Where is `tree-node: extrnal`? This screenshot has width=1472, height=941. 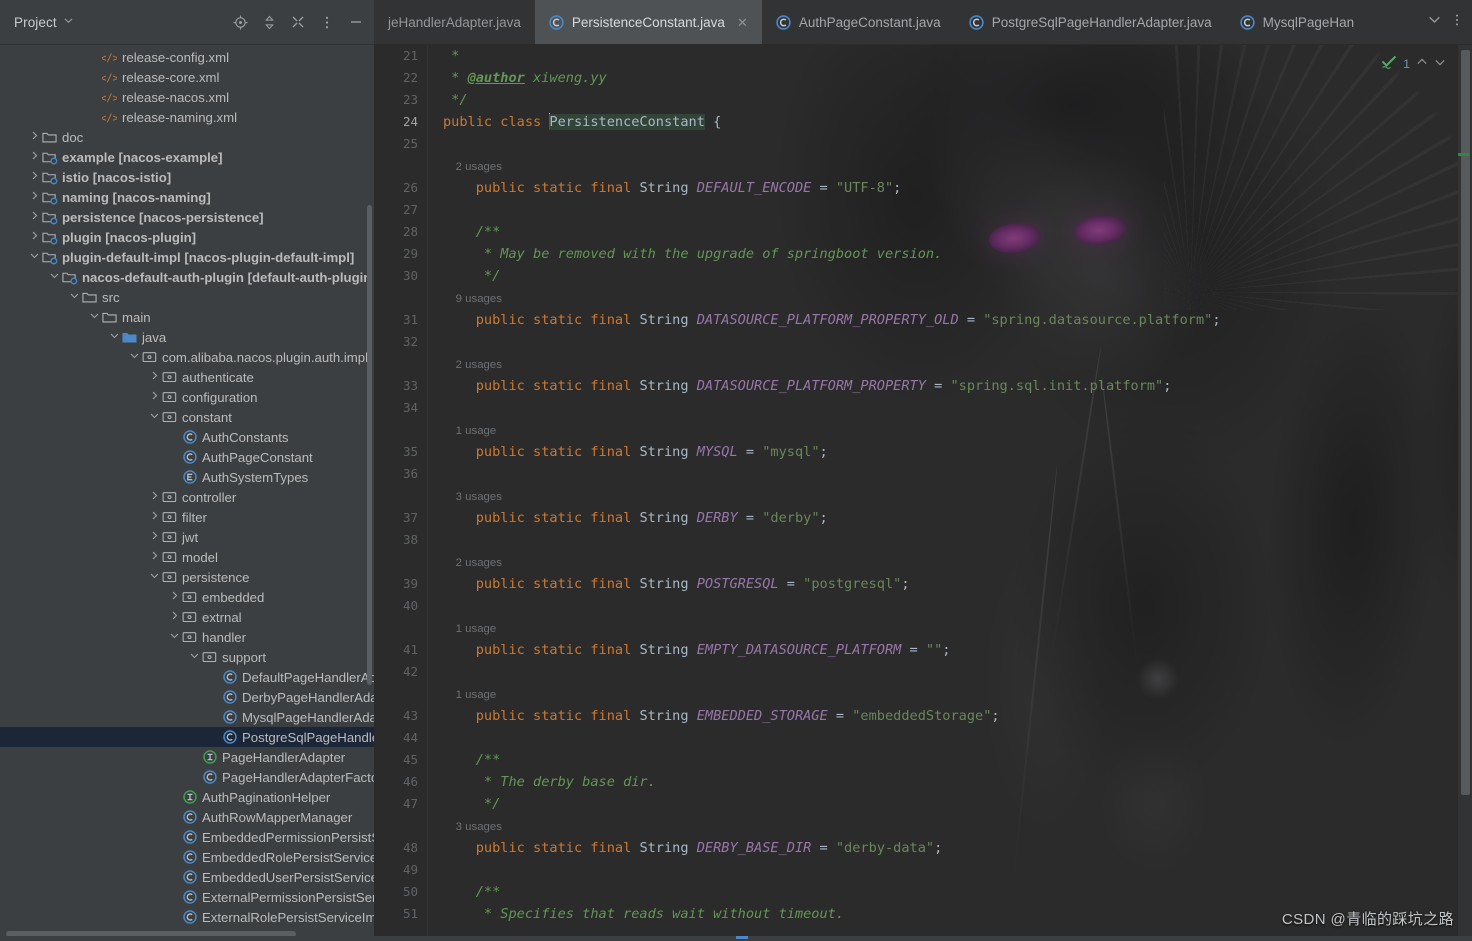 tree-node: extrnal is located at coordinates (187, 617).